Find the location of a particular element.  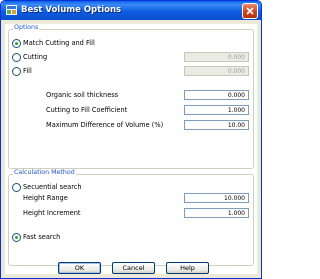

height-increment-label: Height Increment is located at coordinates (52, 213).